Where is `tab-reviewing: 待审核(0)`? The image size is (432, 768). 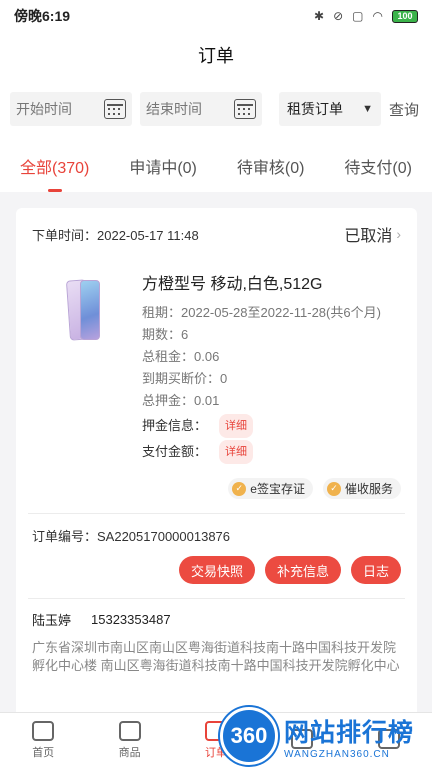 tab-reviewing: 待审核(0) is located at coordinates (271, 166).